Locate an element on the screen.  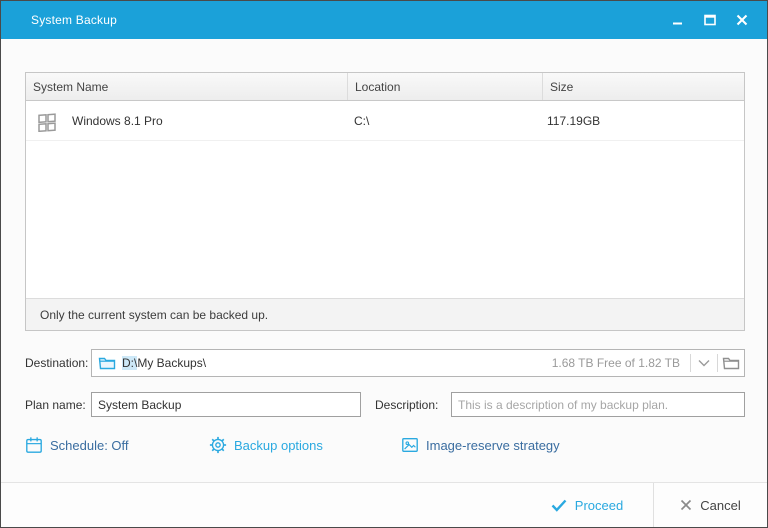
destination-combobox: D:\My Backups\ 1.68 TB Free of 1.82 TB is located at coordinates (418, 363).